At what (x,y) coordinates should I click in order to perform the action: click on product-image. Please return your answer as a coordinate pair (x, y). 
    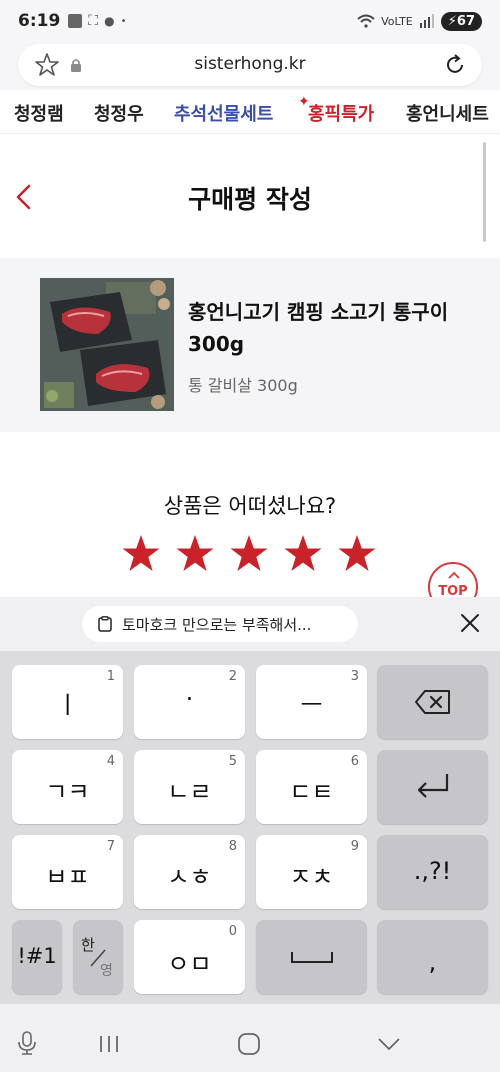
    Looking at the image, I should click on (107, 344).